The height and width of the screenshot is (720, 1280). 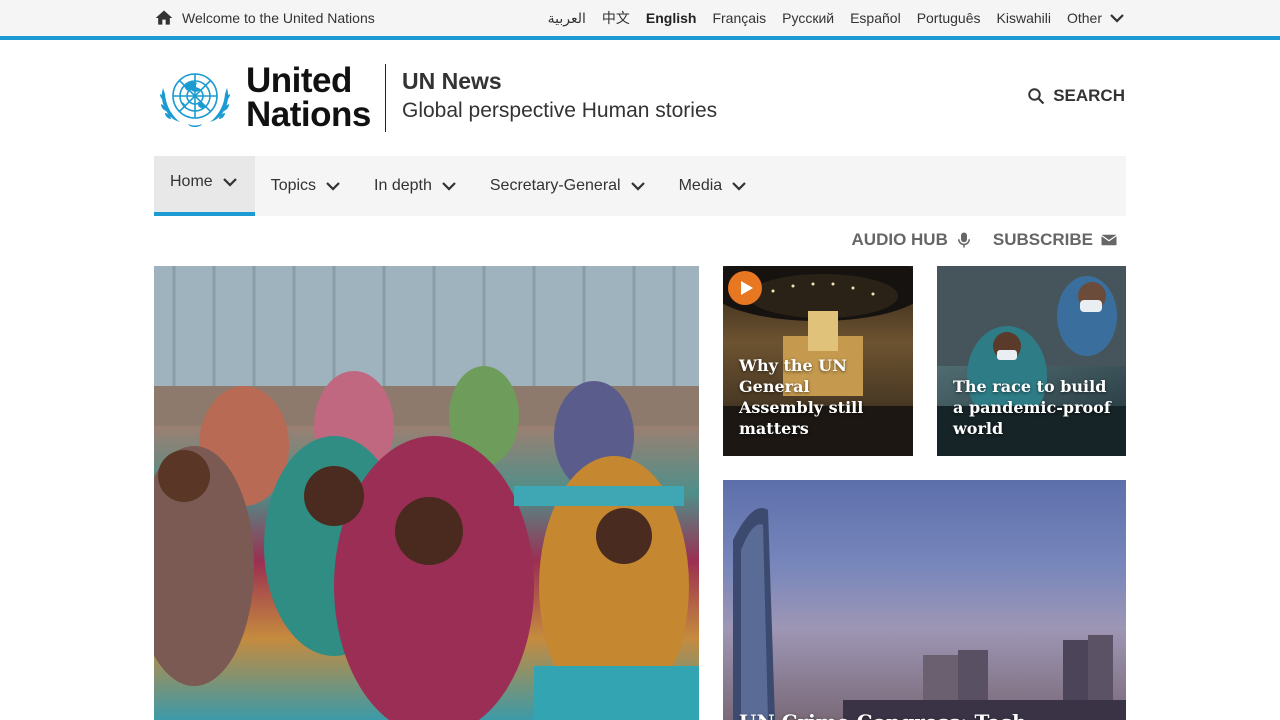 I want to click on search-button: SEARCH, so click(x=1076, y=96).